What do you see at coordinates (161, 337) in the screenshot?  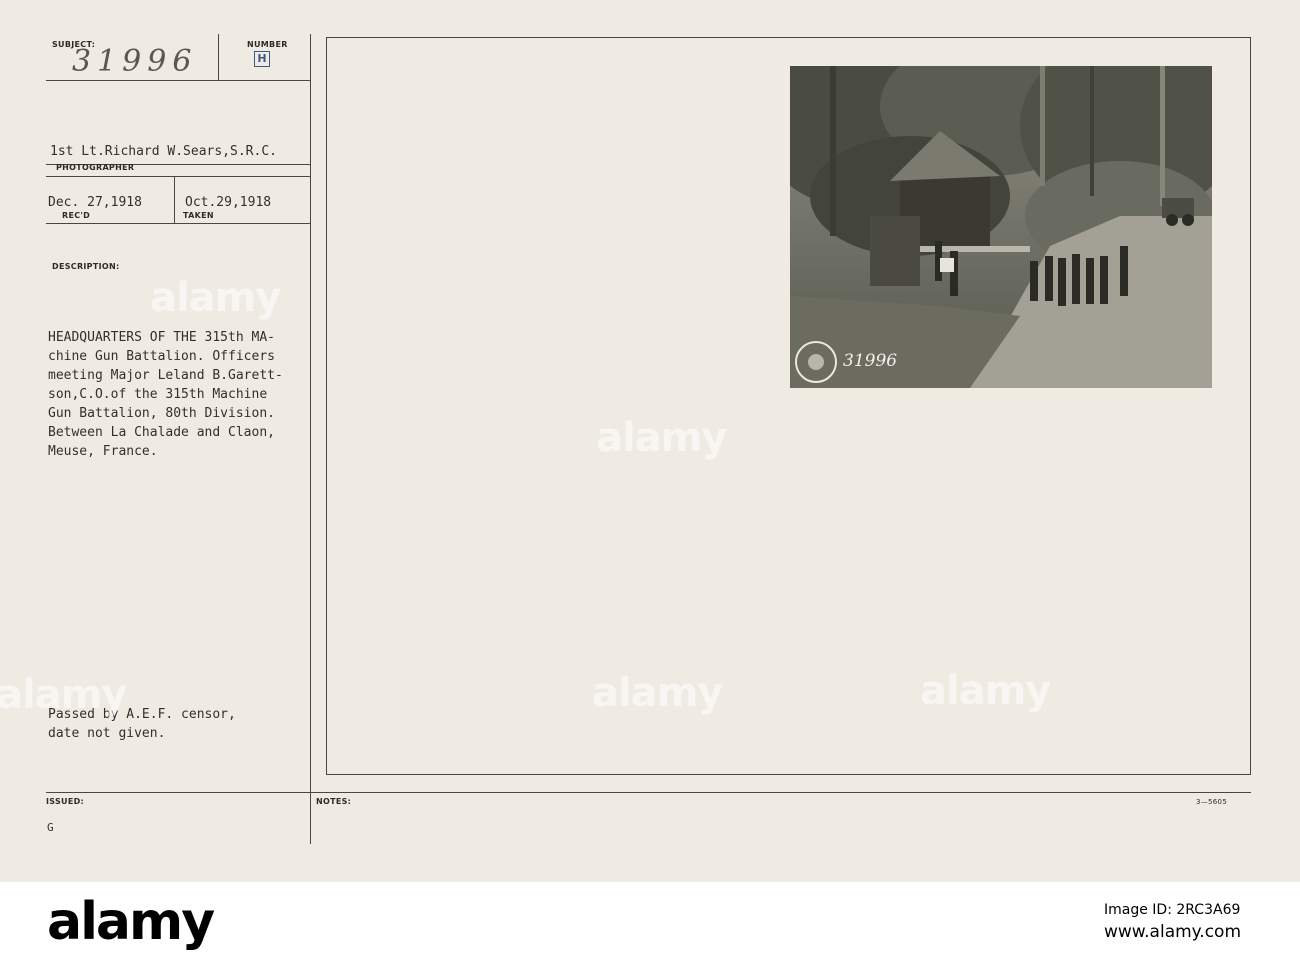 I see `description-line: HEADQUARTERS OF THE 315th MA-` at bounding box center [161, 337].